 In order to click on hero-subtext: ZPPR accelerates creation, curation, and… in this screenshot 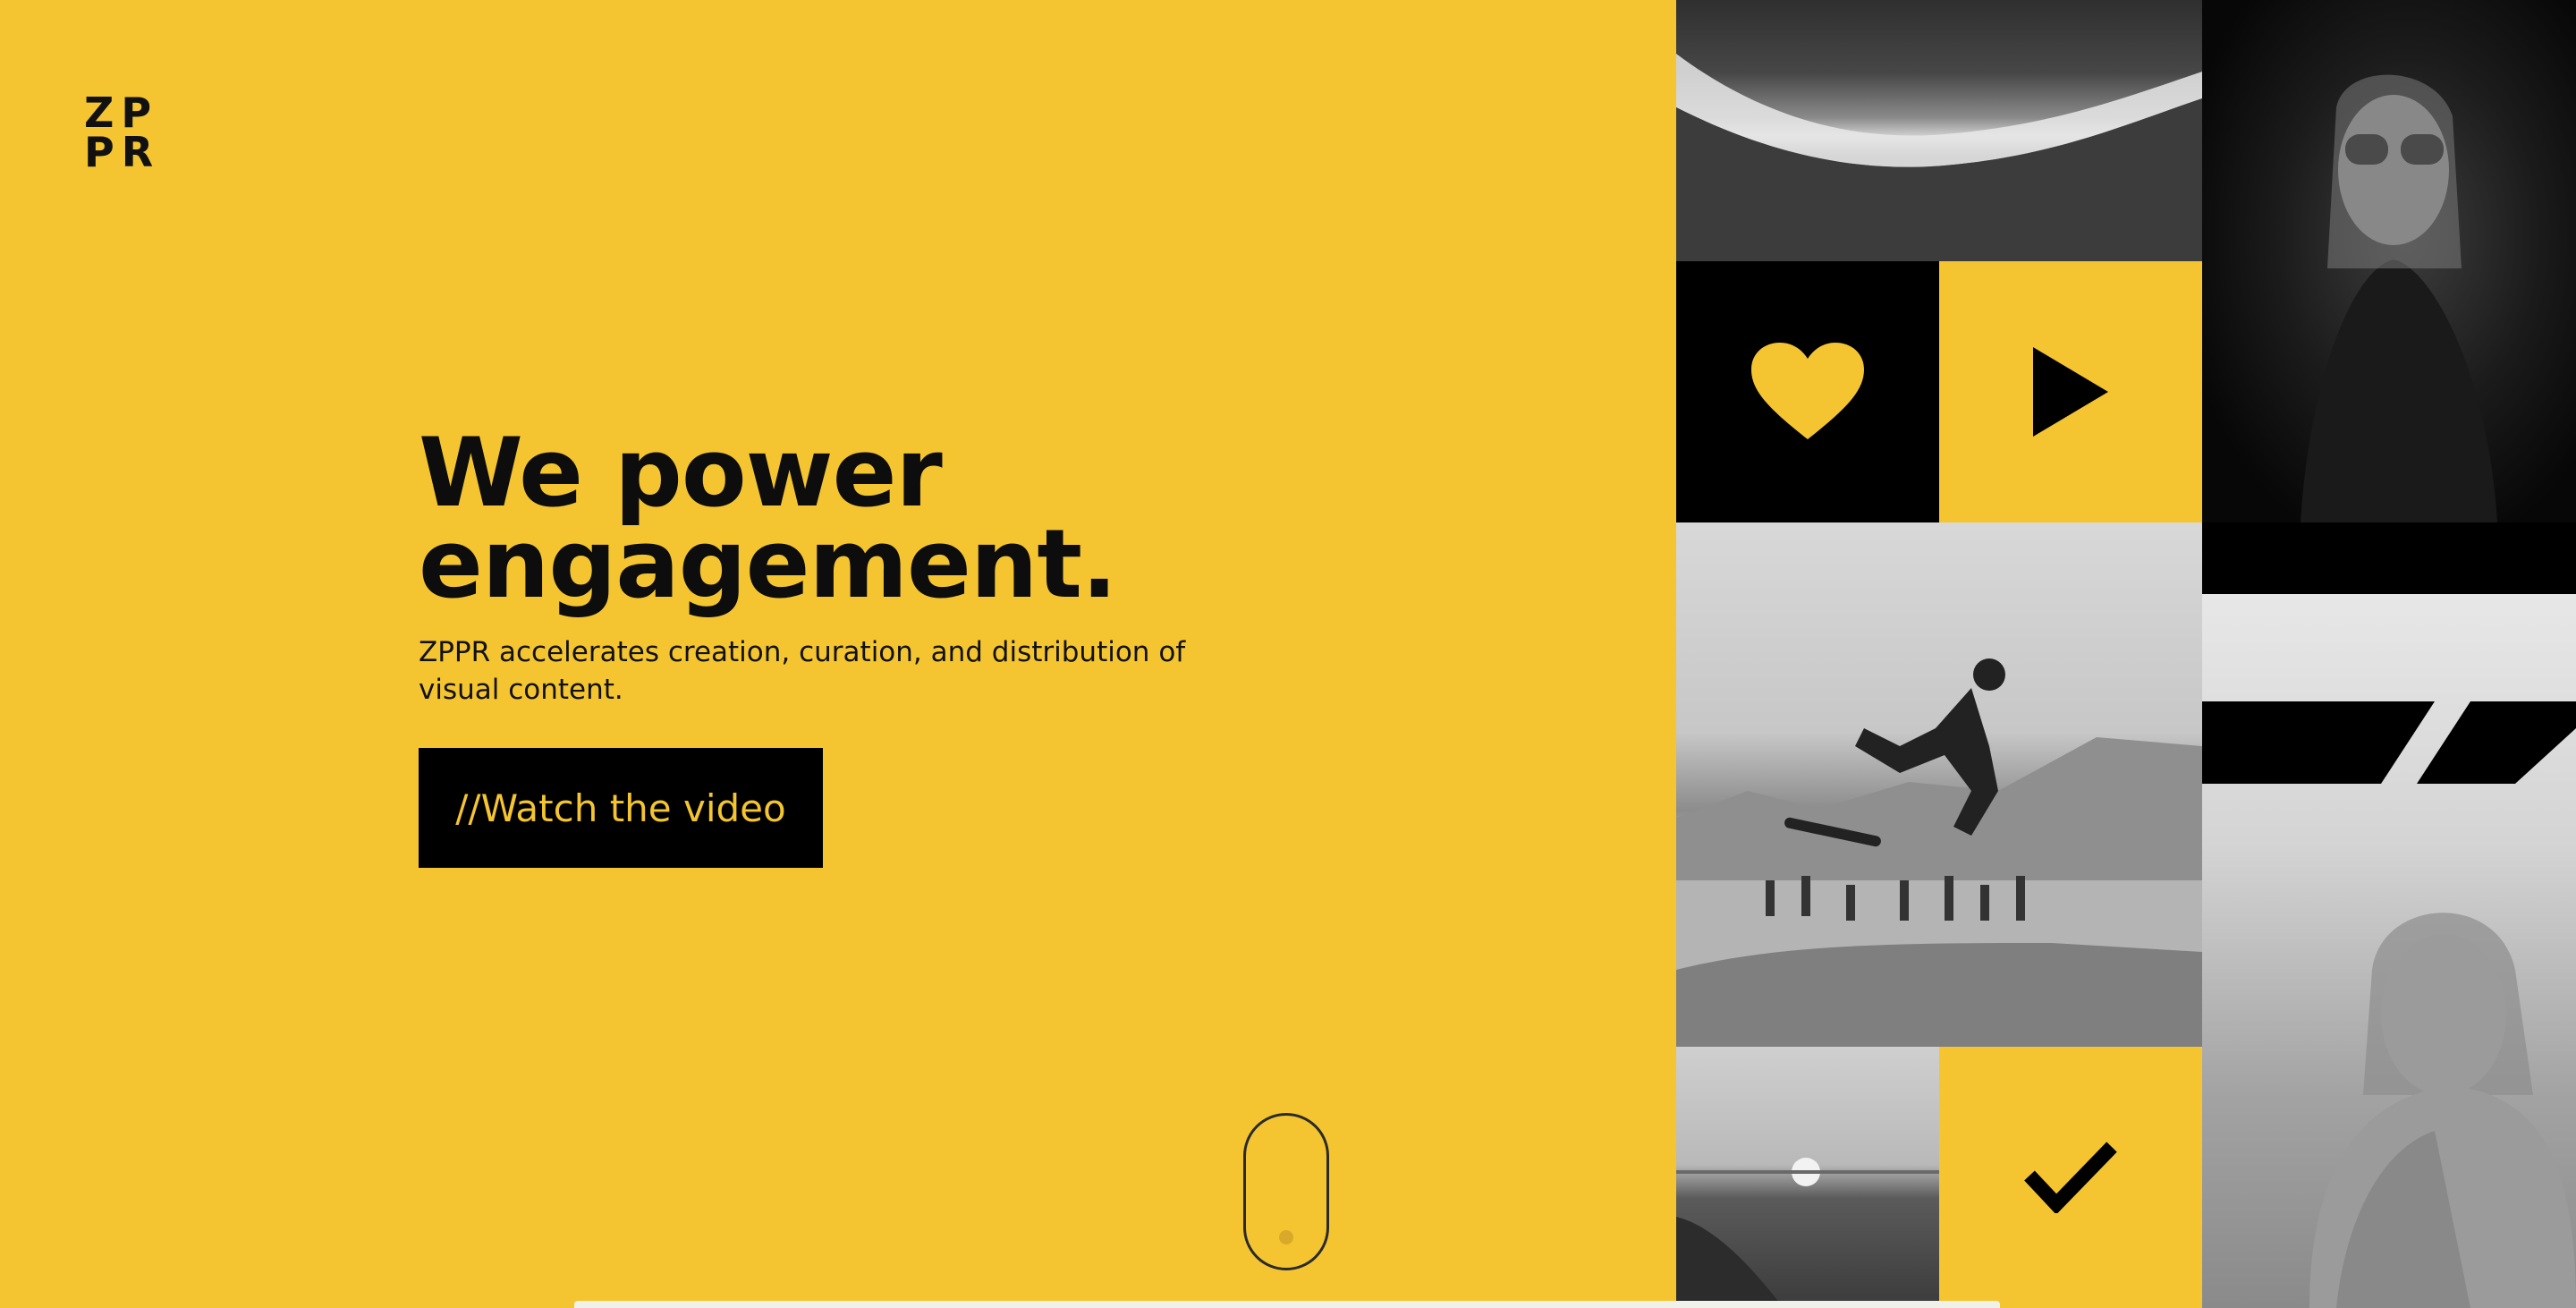, I will do `click(802, 671)`.